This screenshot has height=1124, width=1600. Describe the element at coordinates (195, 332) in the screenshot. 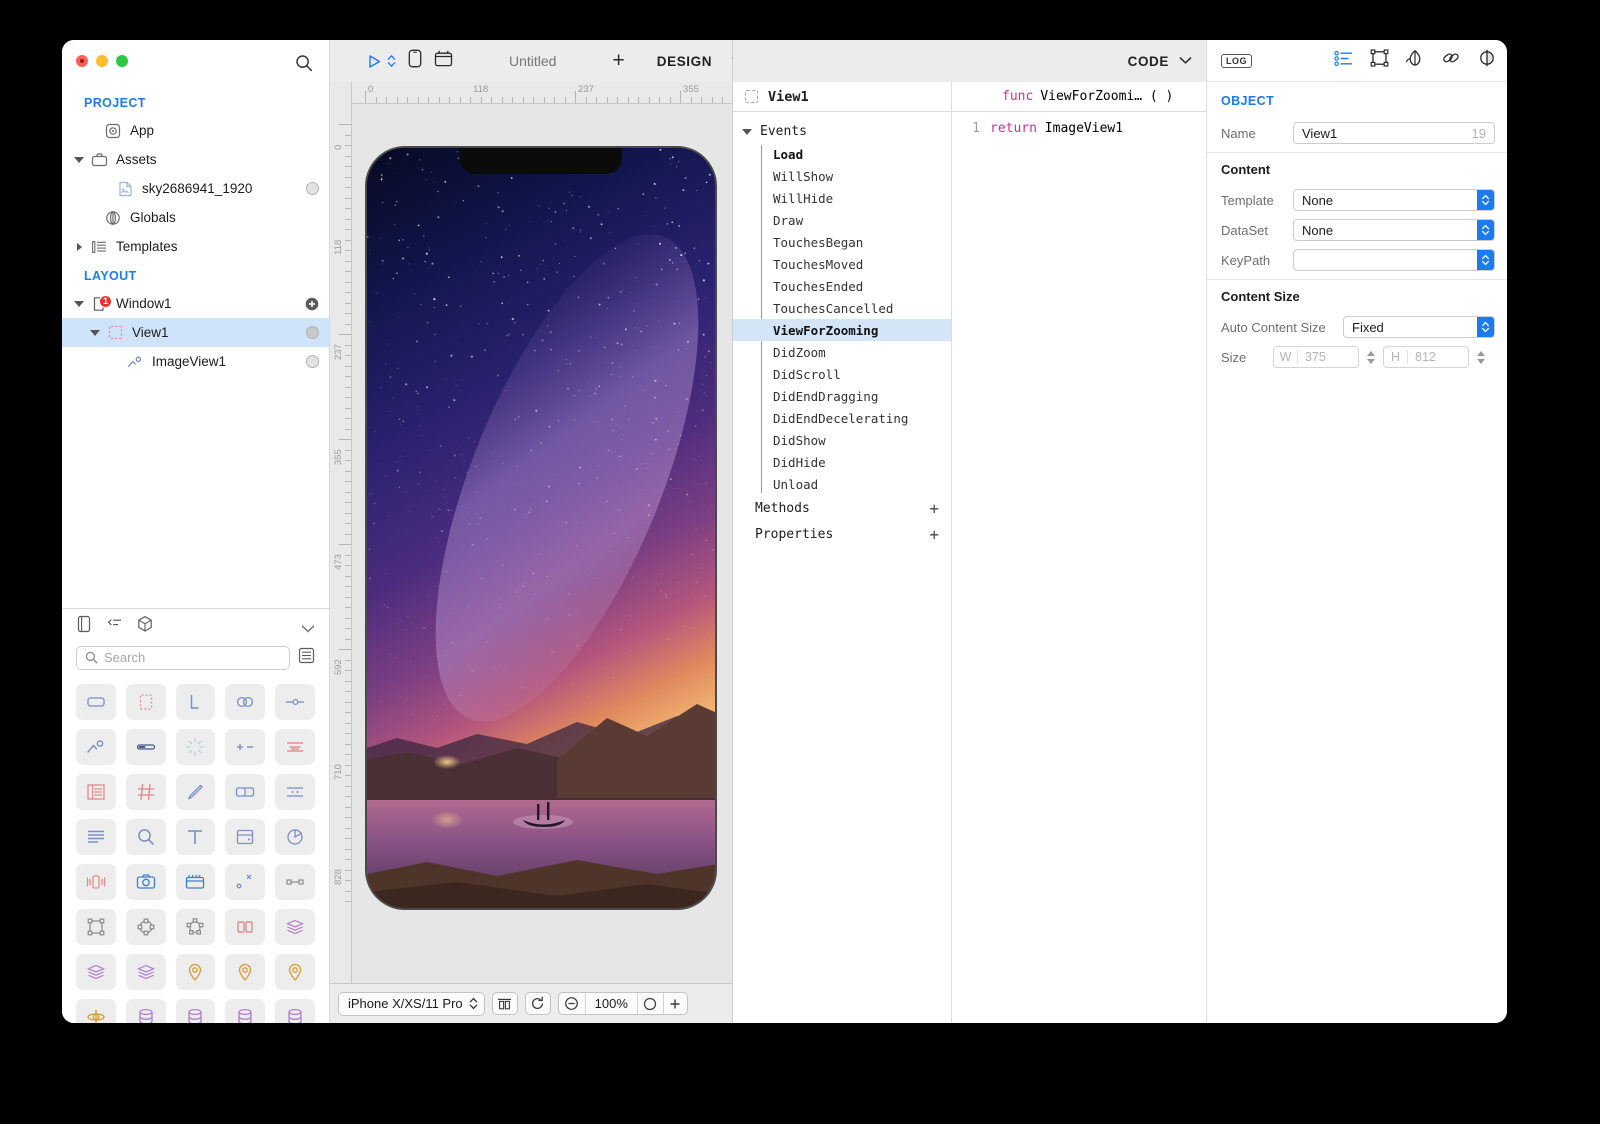

I see `tree-item-view1: View1` at that location.